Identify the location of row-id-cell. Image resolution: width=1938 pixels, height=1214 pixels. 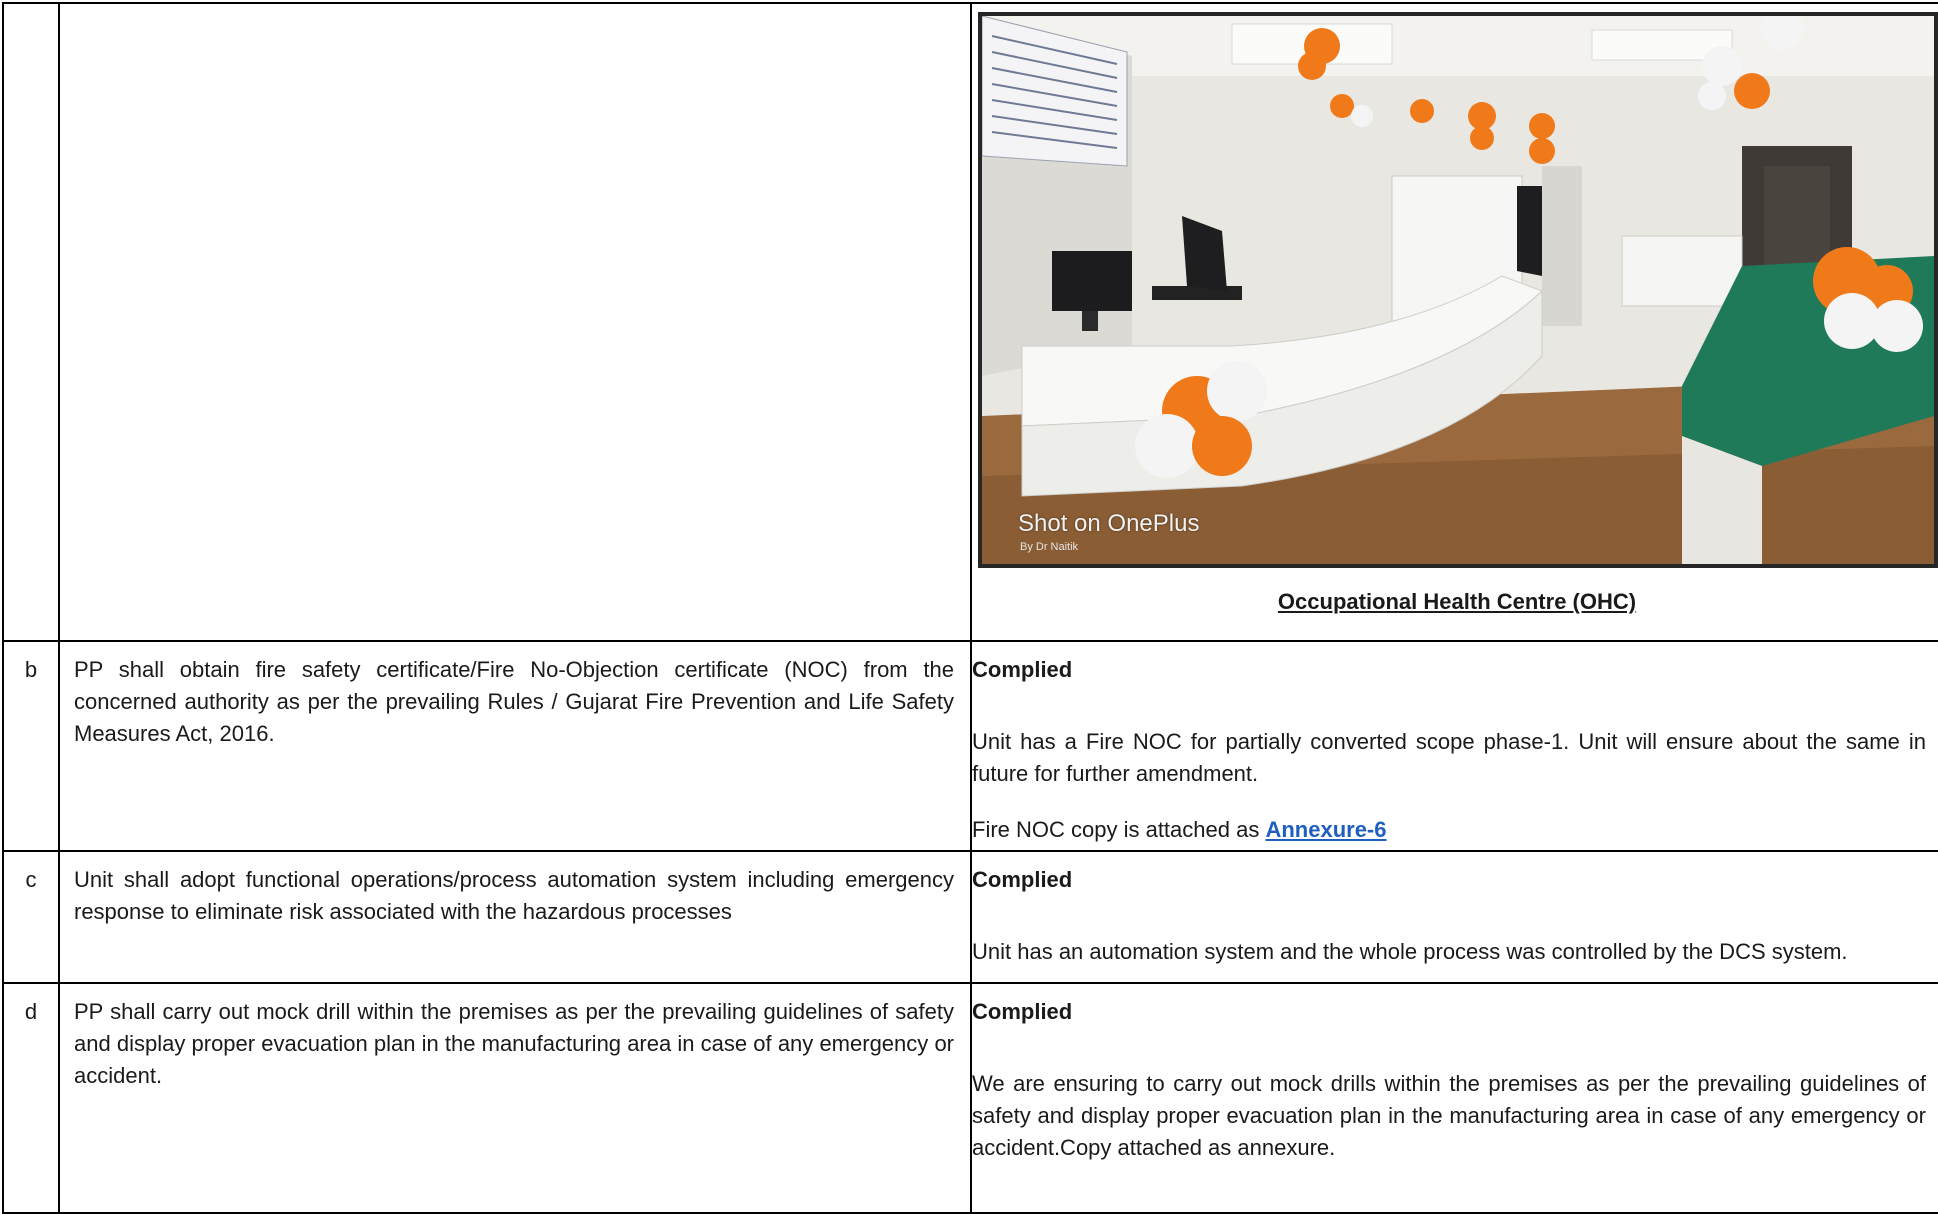
(31, 322).